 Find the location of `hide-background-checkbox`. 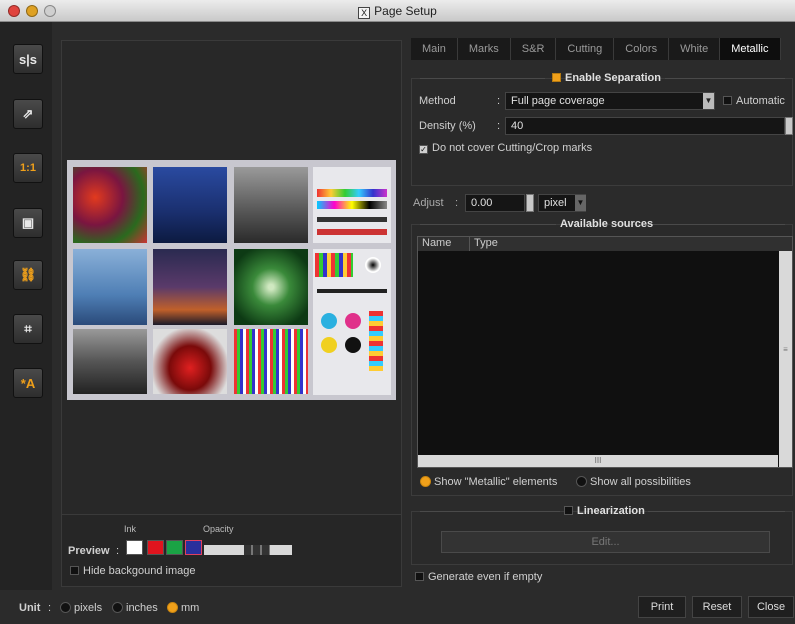

hide-background-checkbox is located at coordinates (74, 570).